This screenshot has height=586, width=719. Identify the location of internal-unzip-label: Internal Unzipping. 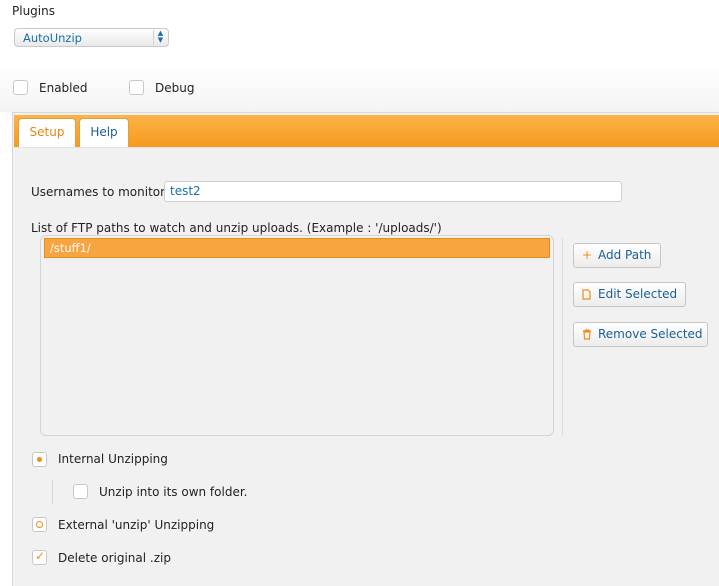
(113, 459).